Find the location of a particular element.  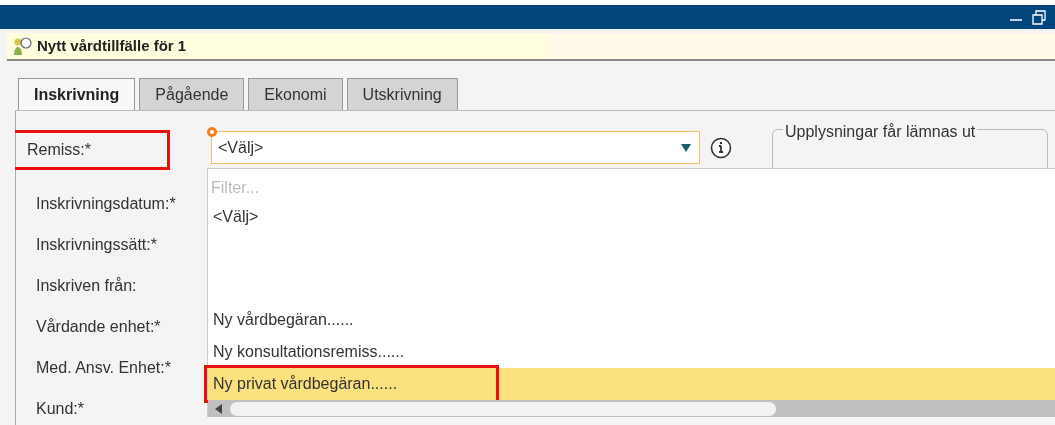

field-label: Med. Ansv. Enhet:* is located at coordinates (103, 368).